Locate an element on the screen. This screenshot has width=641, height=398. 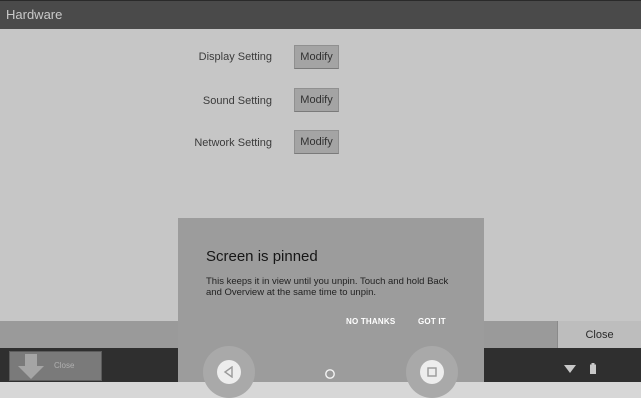
status-icons is located at coordinates (580, 370).